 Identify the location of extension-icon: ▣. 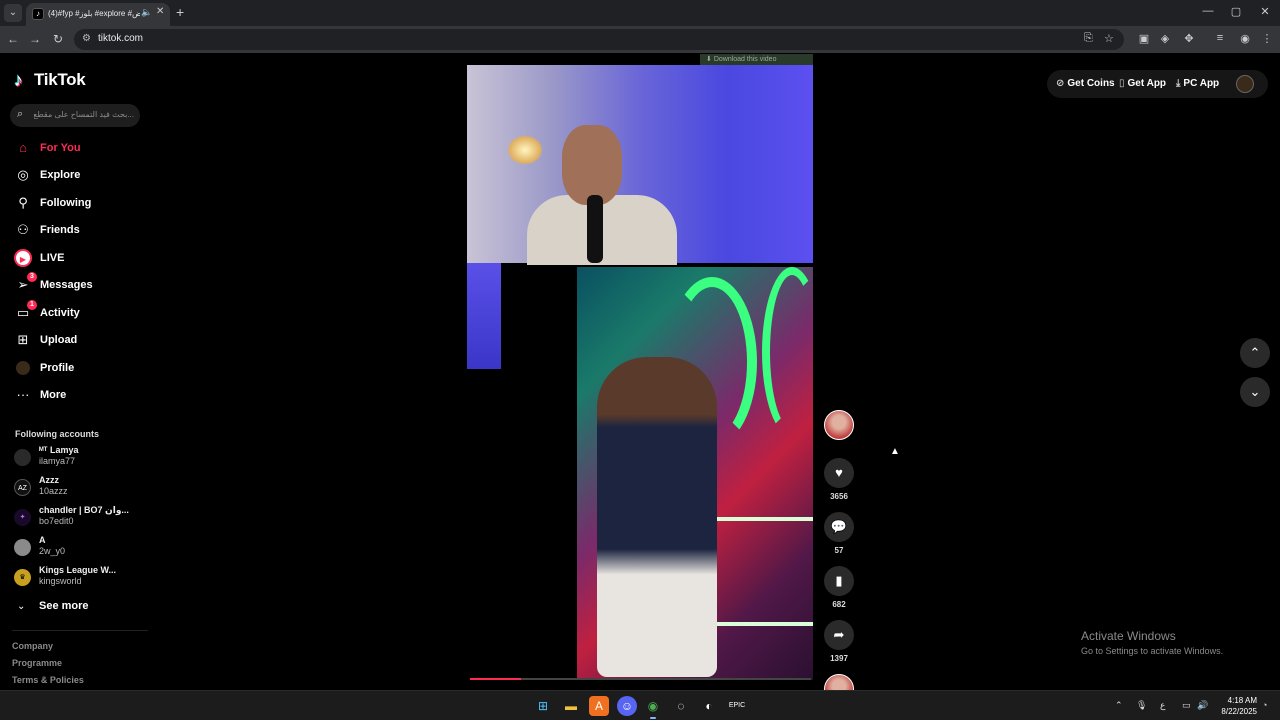
(1144, 38).